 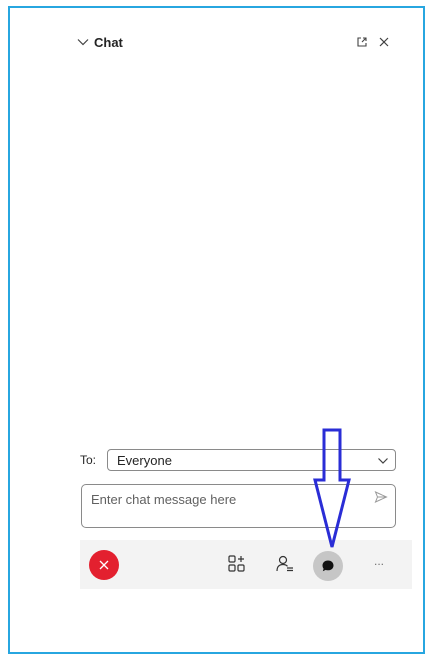 What do you see at coordinates (362, 42) in the screenshot?
I see `popout-icon` at bounding box center [362, 42].